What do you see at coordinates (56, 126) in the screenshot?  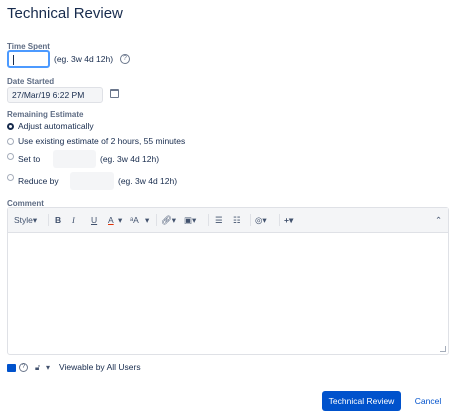 I see `radio-label-adjust-automatically: Adjust automatically` at bounding box center [56, 126].